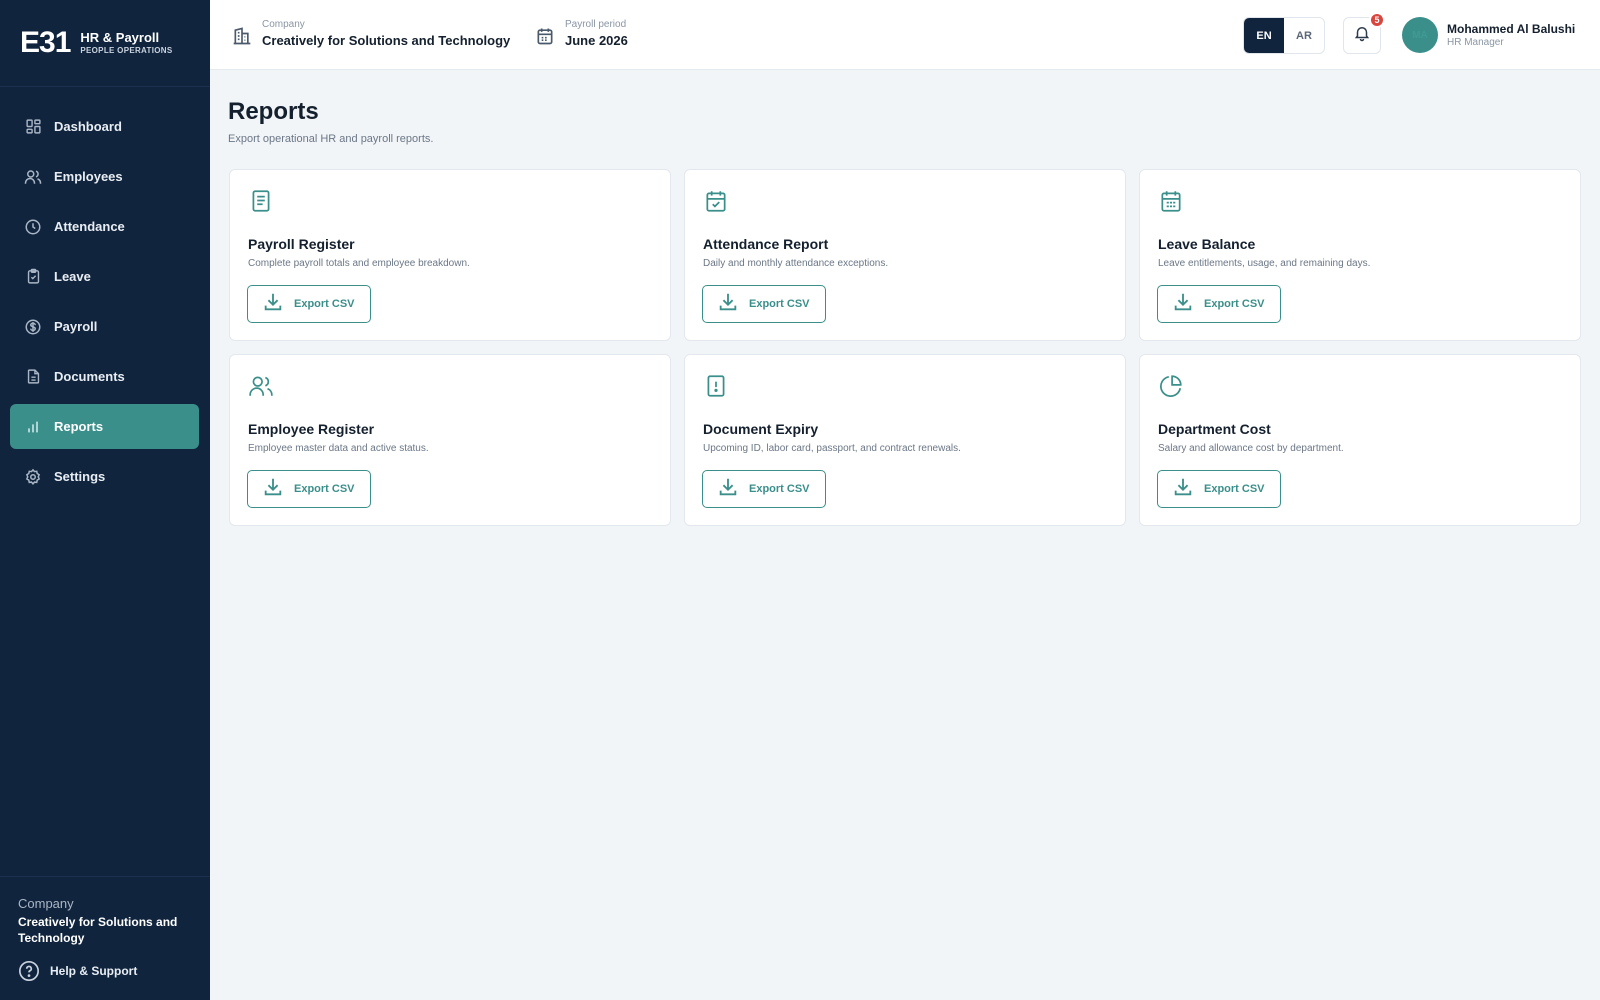  I want to click on sidebar-item-label: Reports, so click(79, 426).